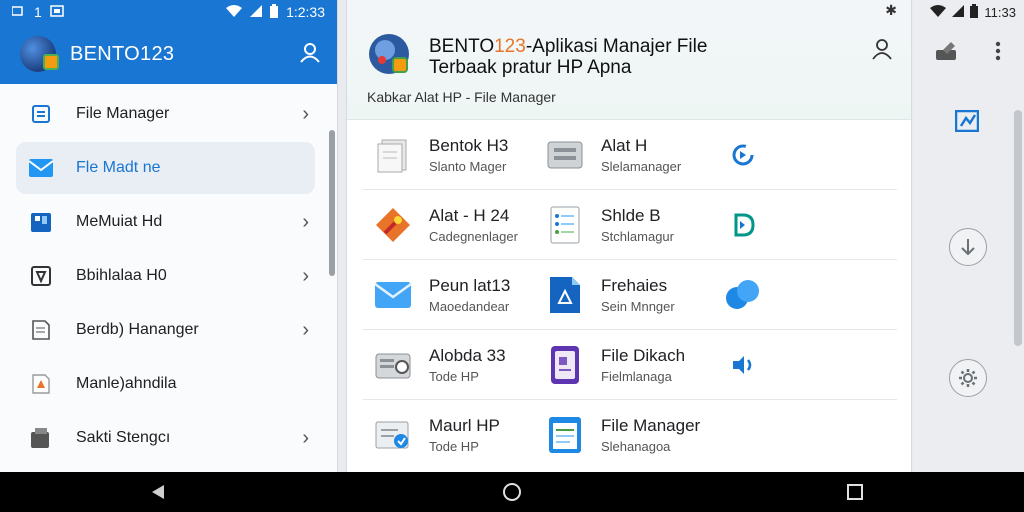 The width and height of the screenshot is (1024, 512). Describe the element at coordinates (41, 384) in the screenshot. I see `pdf-icon` at that location.